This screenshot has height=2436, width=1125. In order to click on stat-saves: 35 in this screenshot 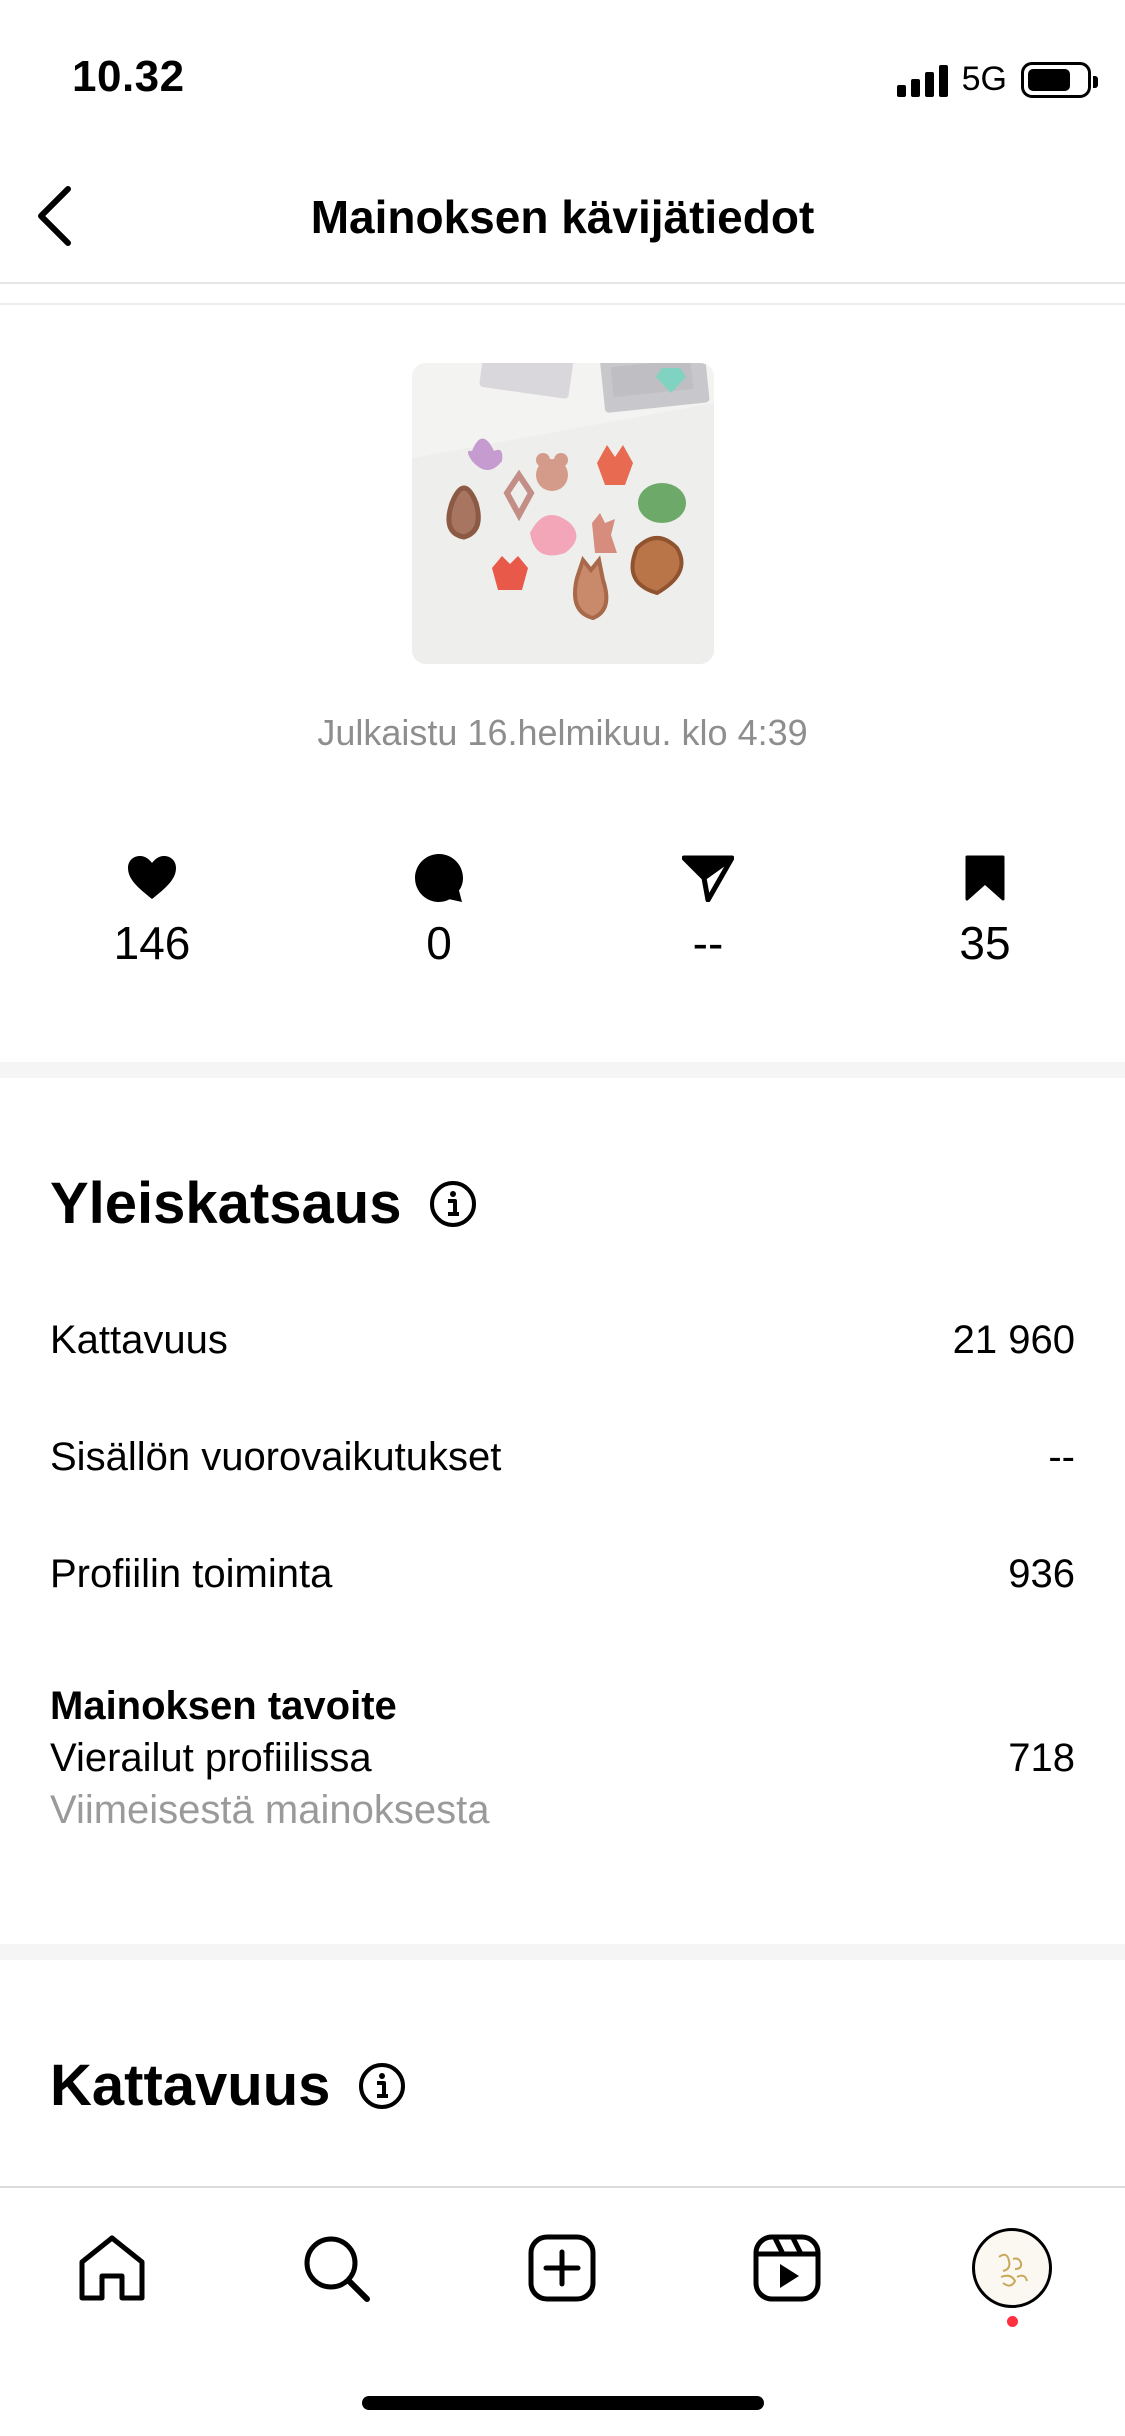, I will do `click(985, 910)`.